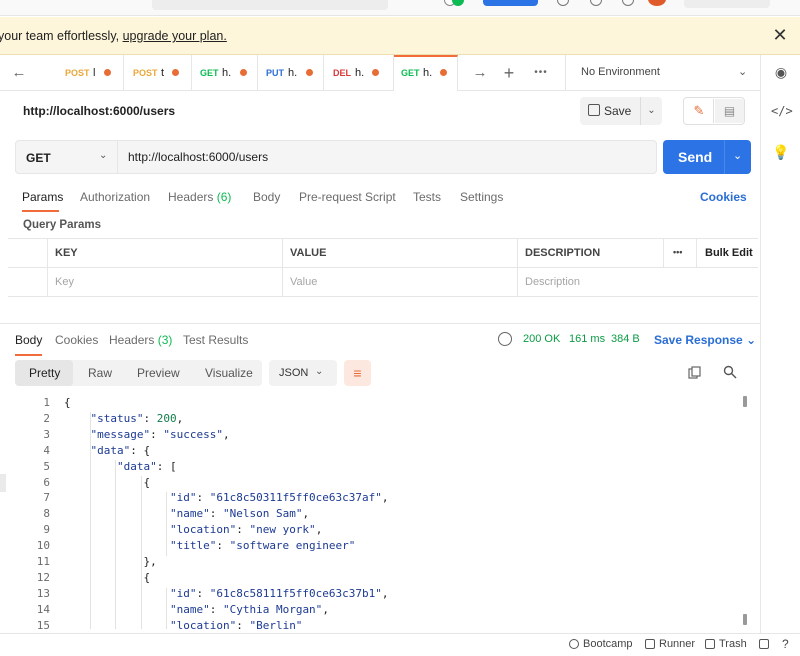 The height and width of the screenshot is (656, 800). I want to click on column-description-label: DESCRIPTION, so click(563, 253).